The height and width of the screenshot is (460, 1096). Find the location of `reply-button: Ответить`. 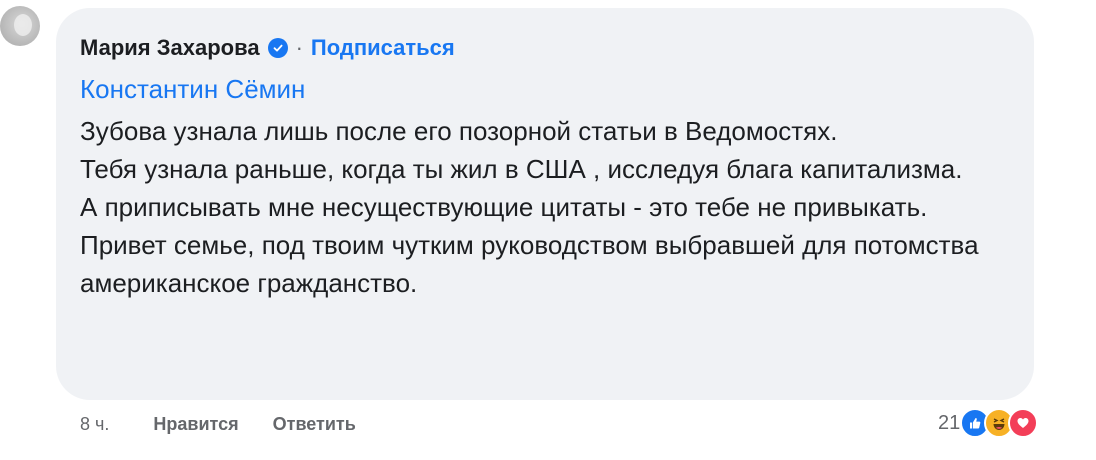

reply-button: Ответить is located at coordinates (314, 424).